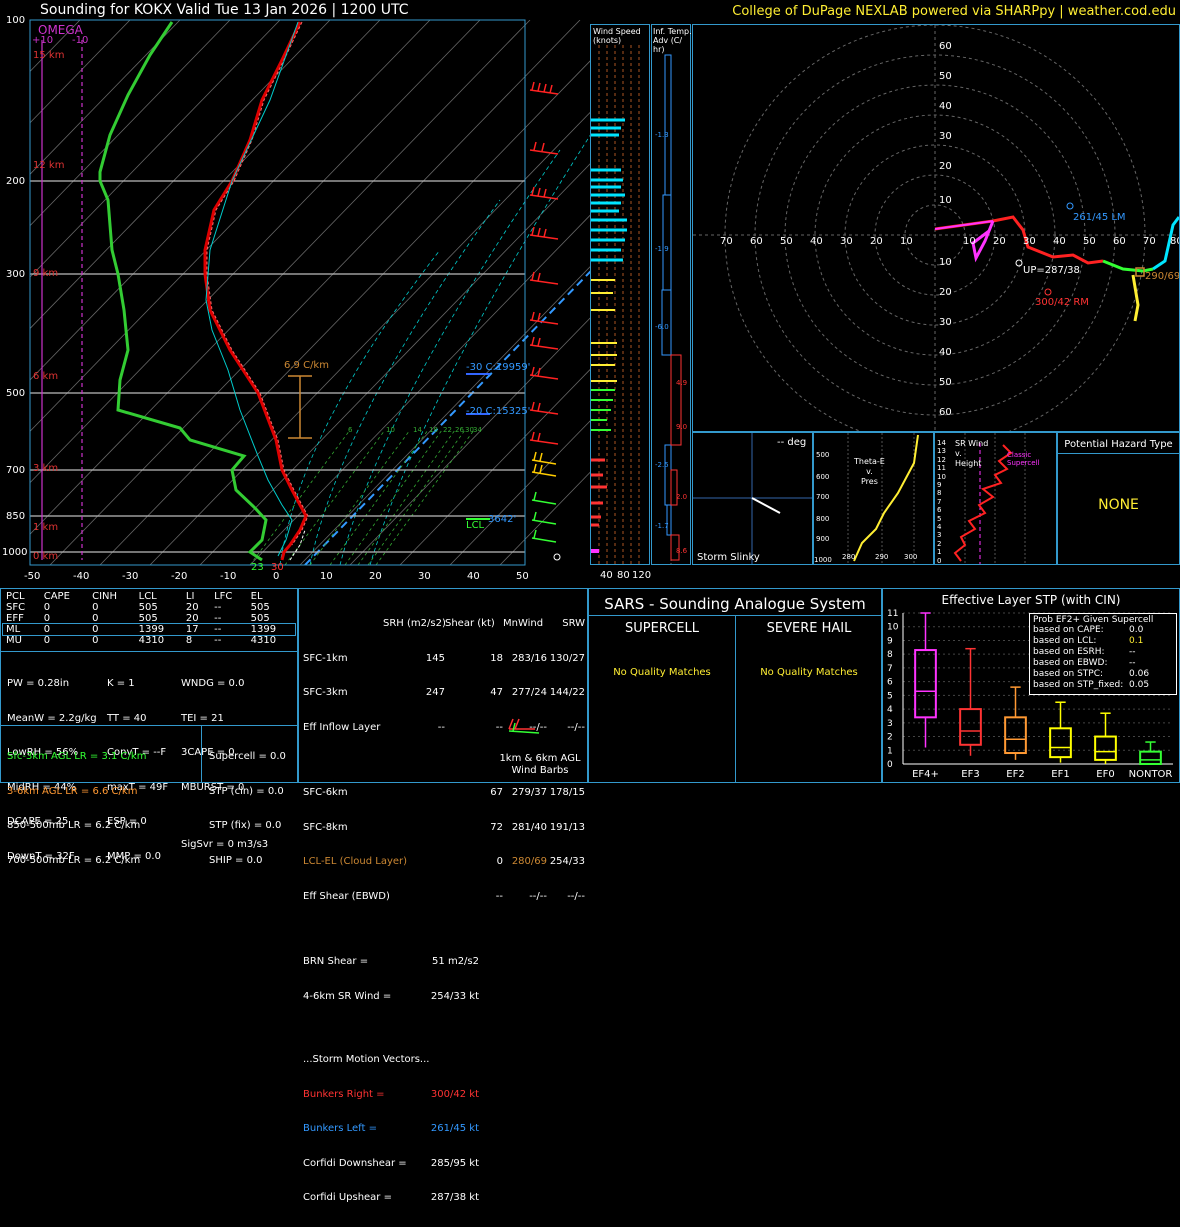 Image resolution: width=1180 pixels, height=1227 pixels. What do you see at coordinates (32, 576) in the screenshot?
I see `t-tick-m50: -50` at bounding box center [32, 576].